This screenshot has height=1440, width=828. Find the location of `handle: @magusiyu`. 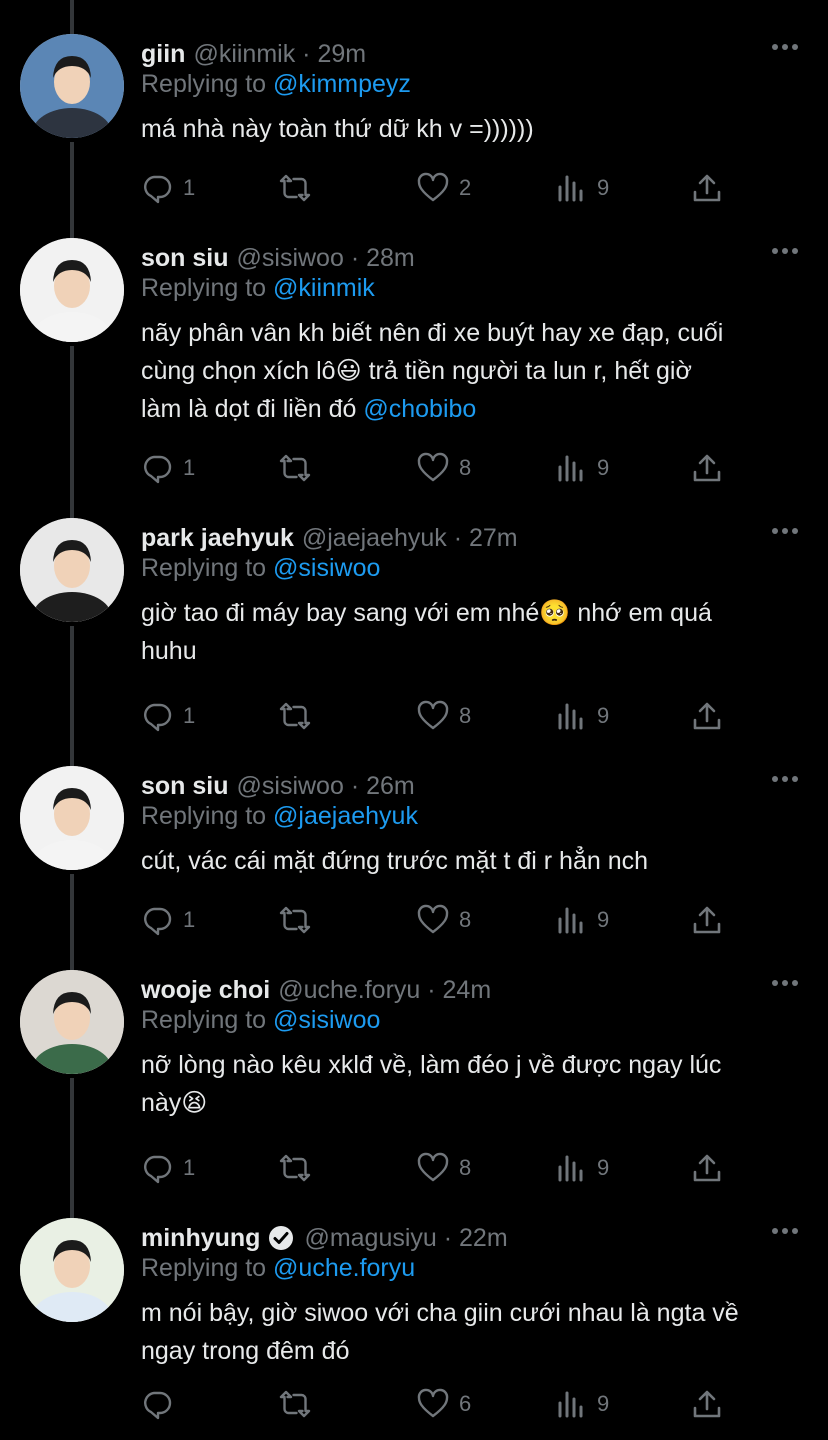

handle: @magusiyu is located at coordinates (370, 1238).